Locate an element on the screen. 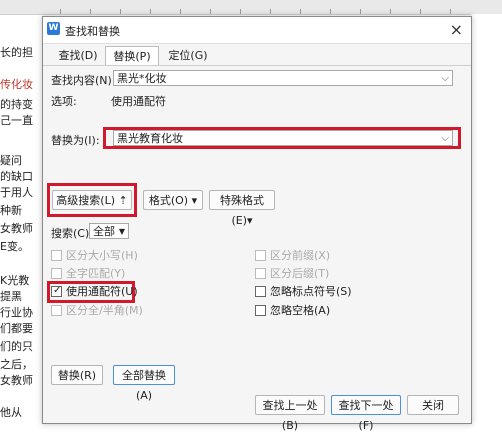 Image resolution: width=502 pixels, height=436 pixels. find-next-button: 查找下一处(F) is located at coordinates (366, 413).